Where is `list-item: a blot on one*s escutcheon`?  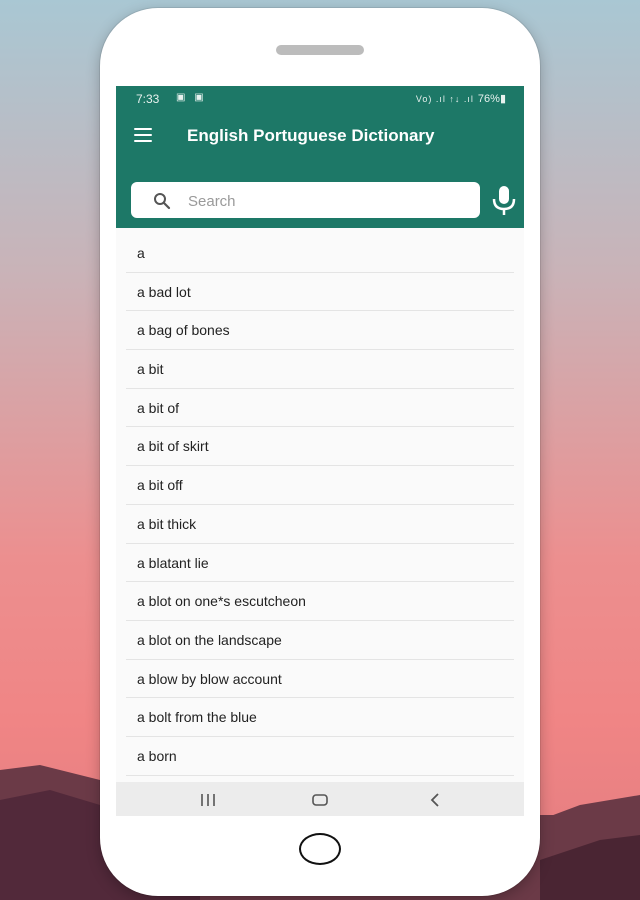
list-item: a blot on one*s escutcheon is located at coordinates (320, 601).